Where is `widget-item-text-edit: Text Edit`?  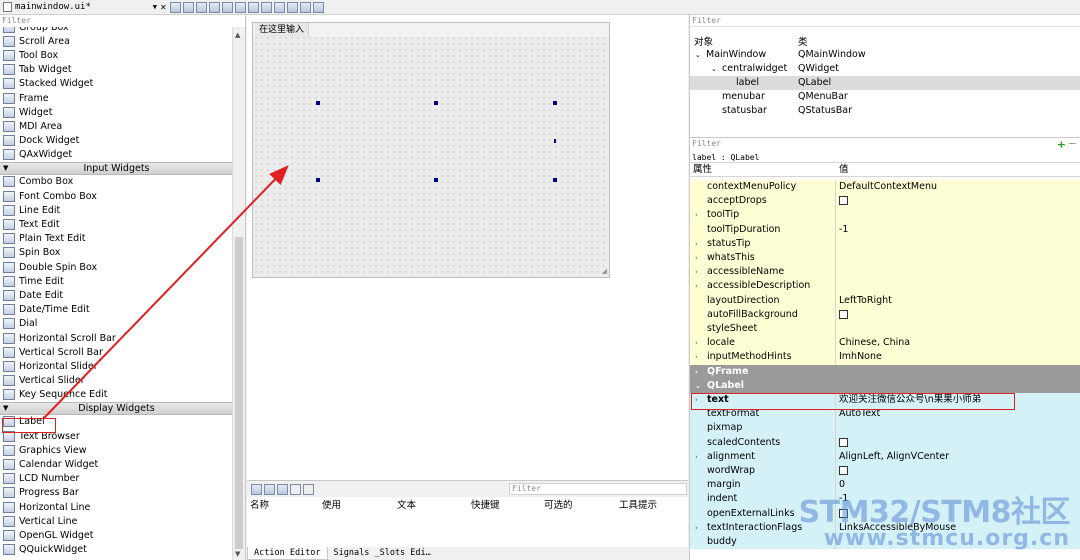
widget-item-text-edit: Text Edit is located at coordinates (116, 224).